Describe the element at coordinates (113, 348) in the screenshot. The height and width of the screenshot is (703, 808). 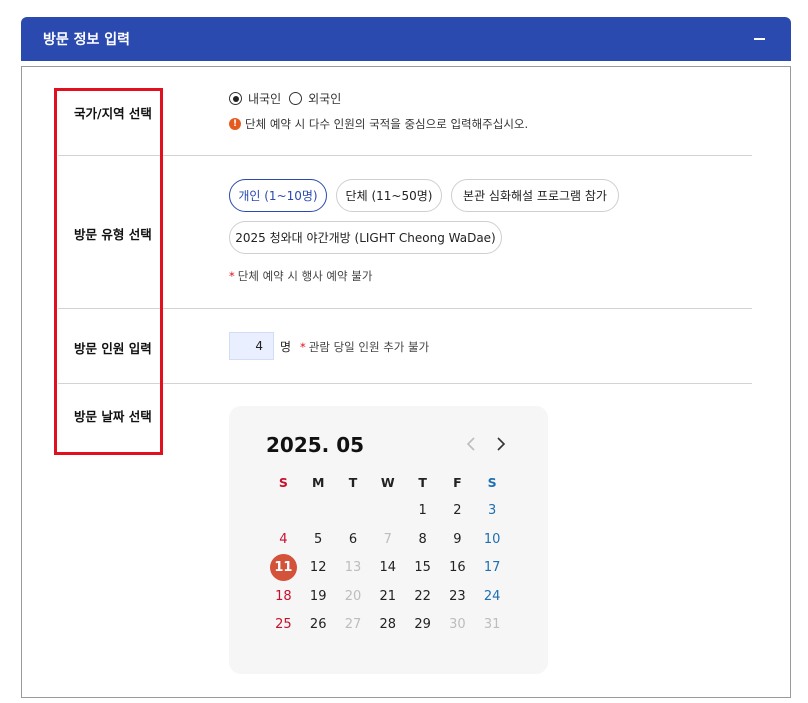
I see `headcount-label: 방문 인원 입력` at that location.